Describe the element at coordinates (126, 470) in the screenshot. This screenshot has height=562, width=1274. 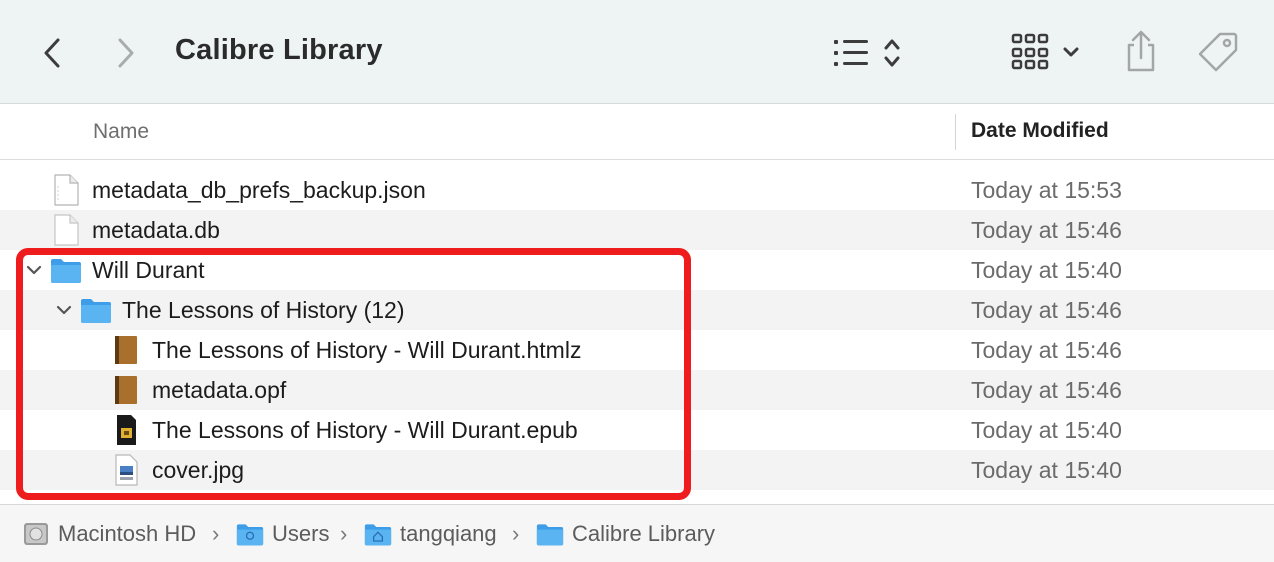
I see `image-icon` at that location.